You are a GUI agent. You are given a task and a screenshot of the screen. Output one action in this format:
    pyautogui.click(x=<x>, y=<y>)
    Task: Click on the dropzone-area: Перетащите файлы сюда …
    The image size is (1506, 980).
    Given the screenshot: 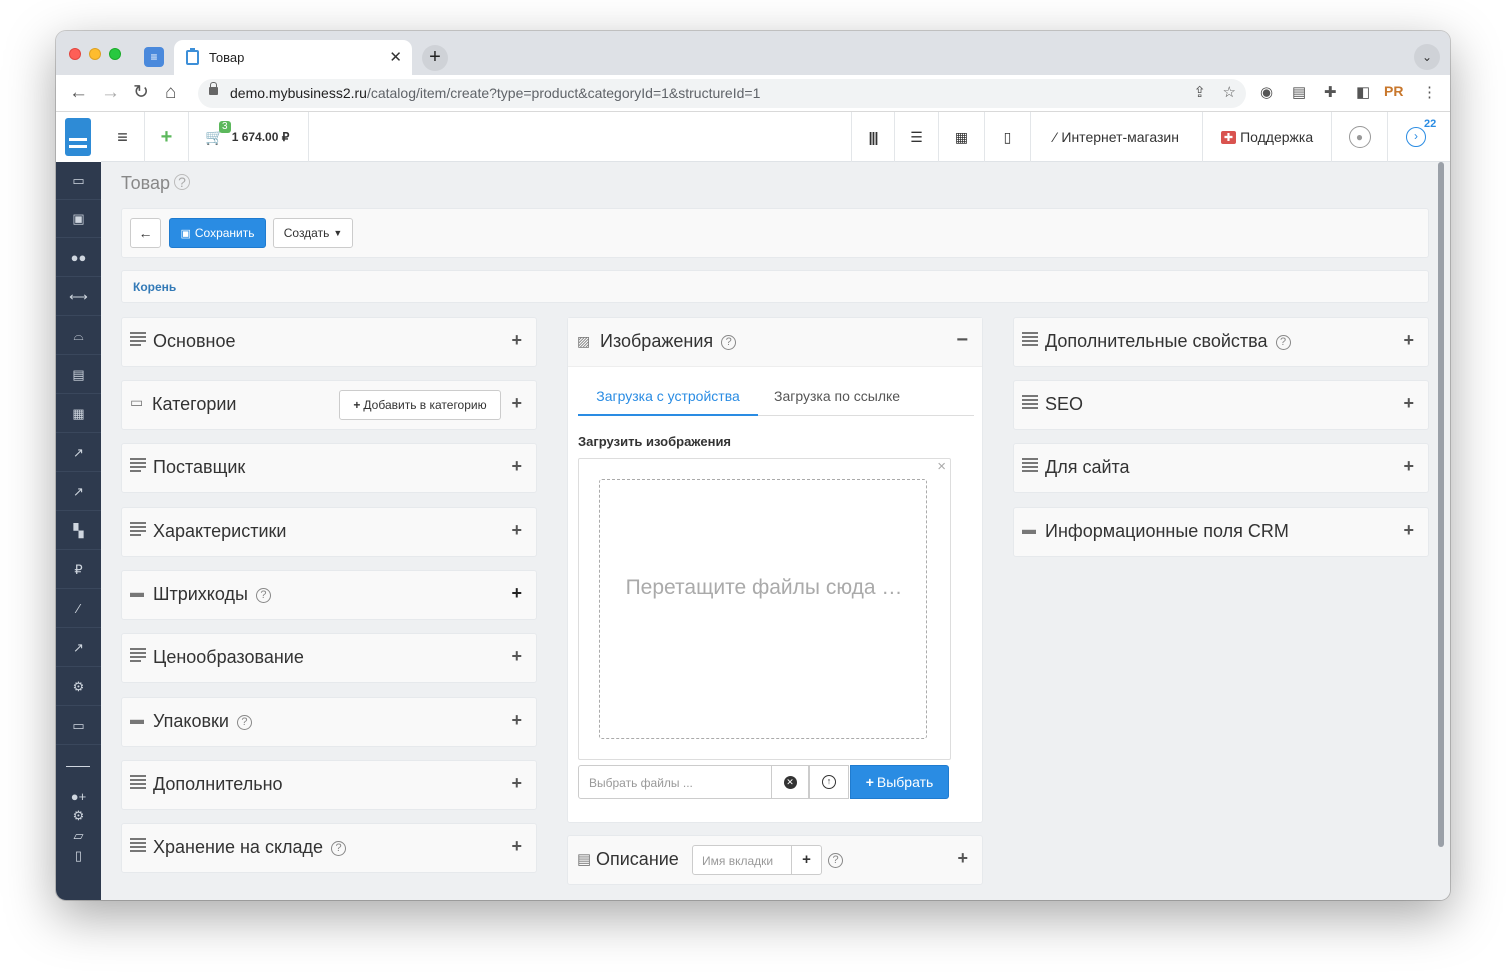 What is the action you would take?
    pyautogui.click(x=763, y=609)
    